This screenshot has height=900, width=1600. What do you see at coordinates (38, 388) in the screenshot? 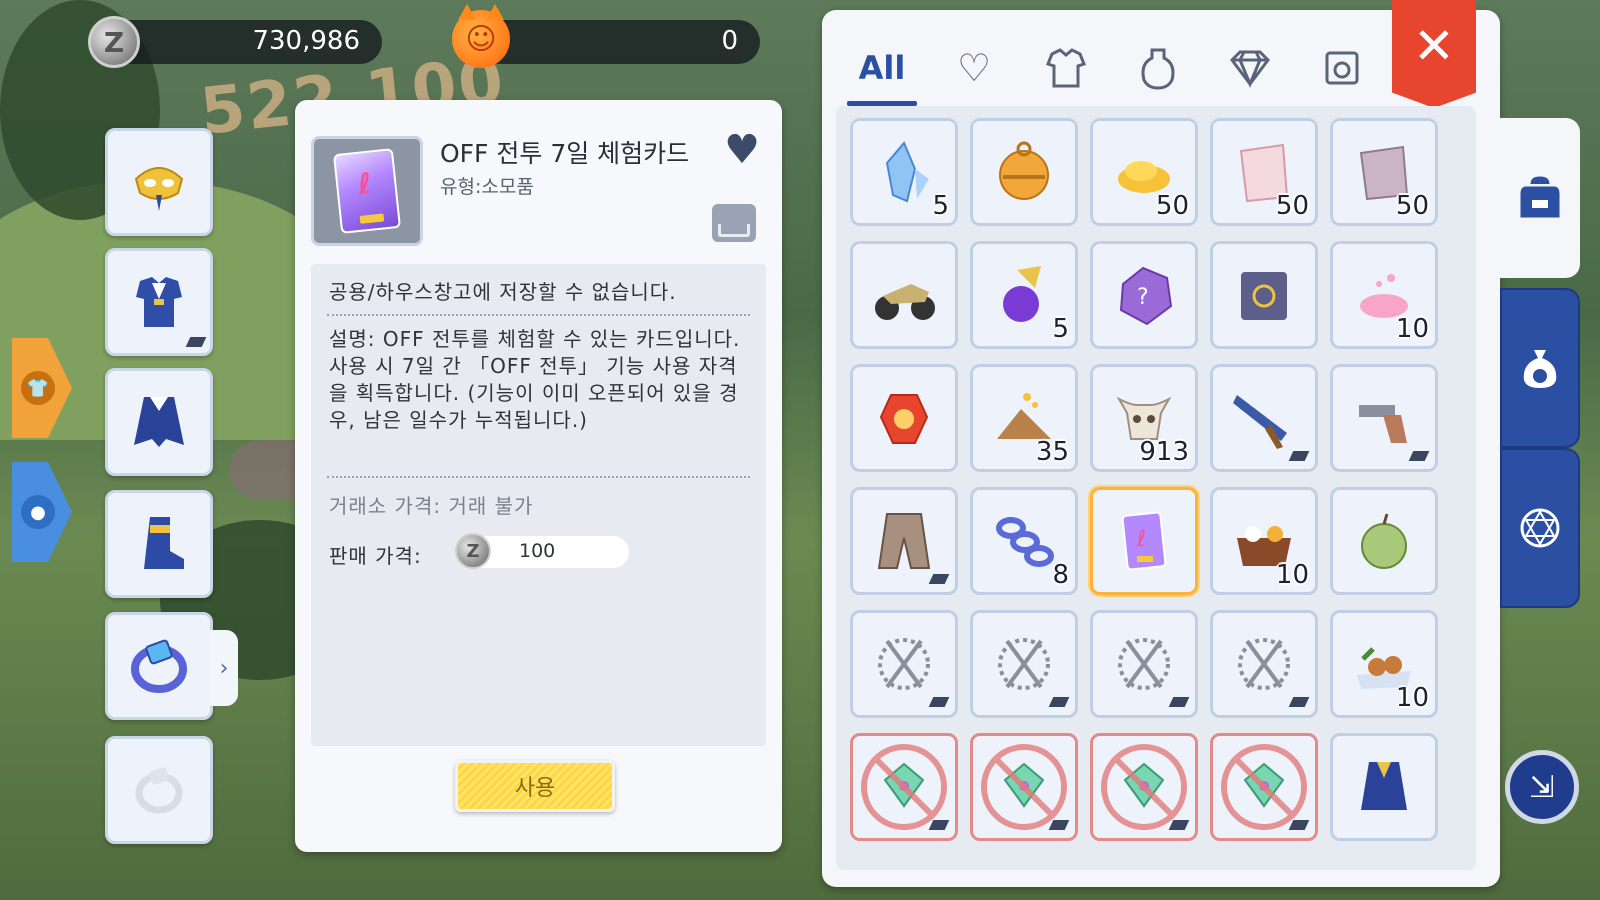
I see `shirt-icon: 👕` at bounding box center [38, 388].